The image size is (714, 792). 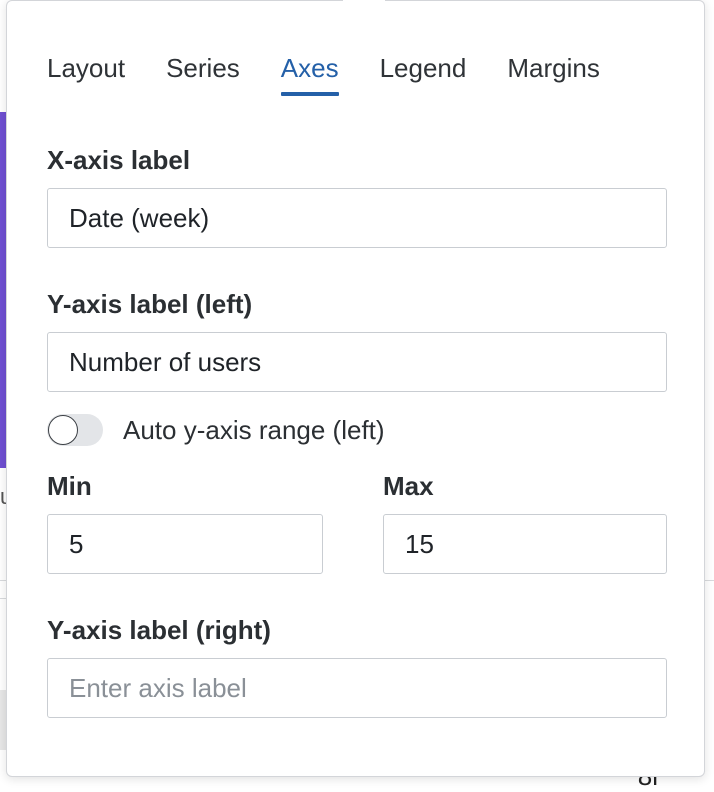 What do you see at coordinates (86, 73) in the screenshot?
I see `tab-layout: Layout` at bounding box center [86, 73].